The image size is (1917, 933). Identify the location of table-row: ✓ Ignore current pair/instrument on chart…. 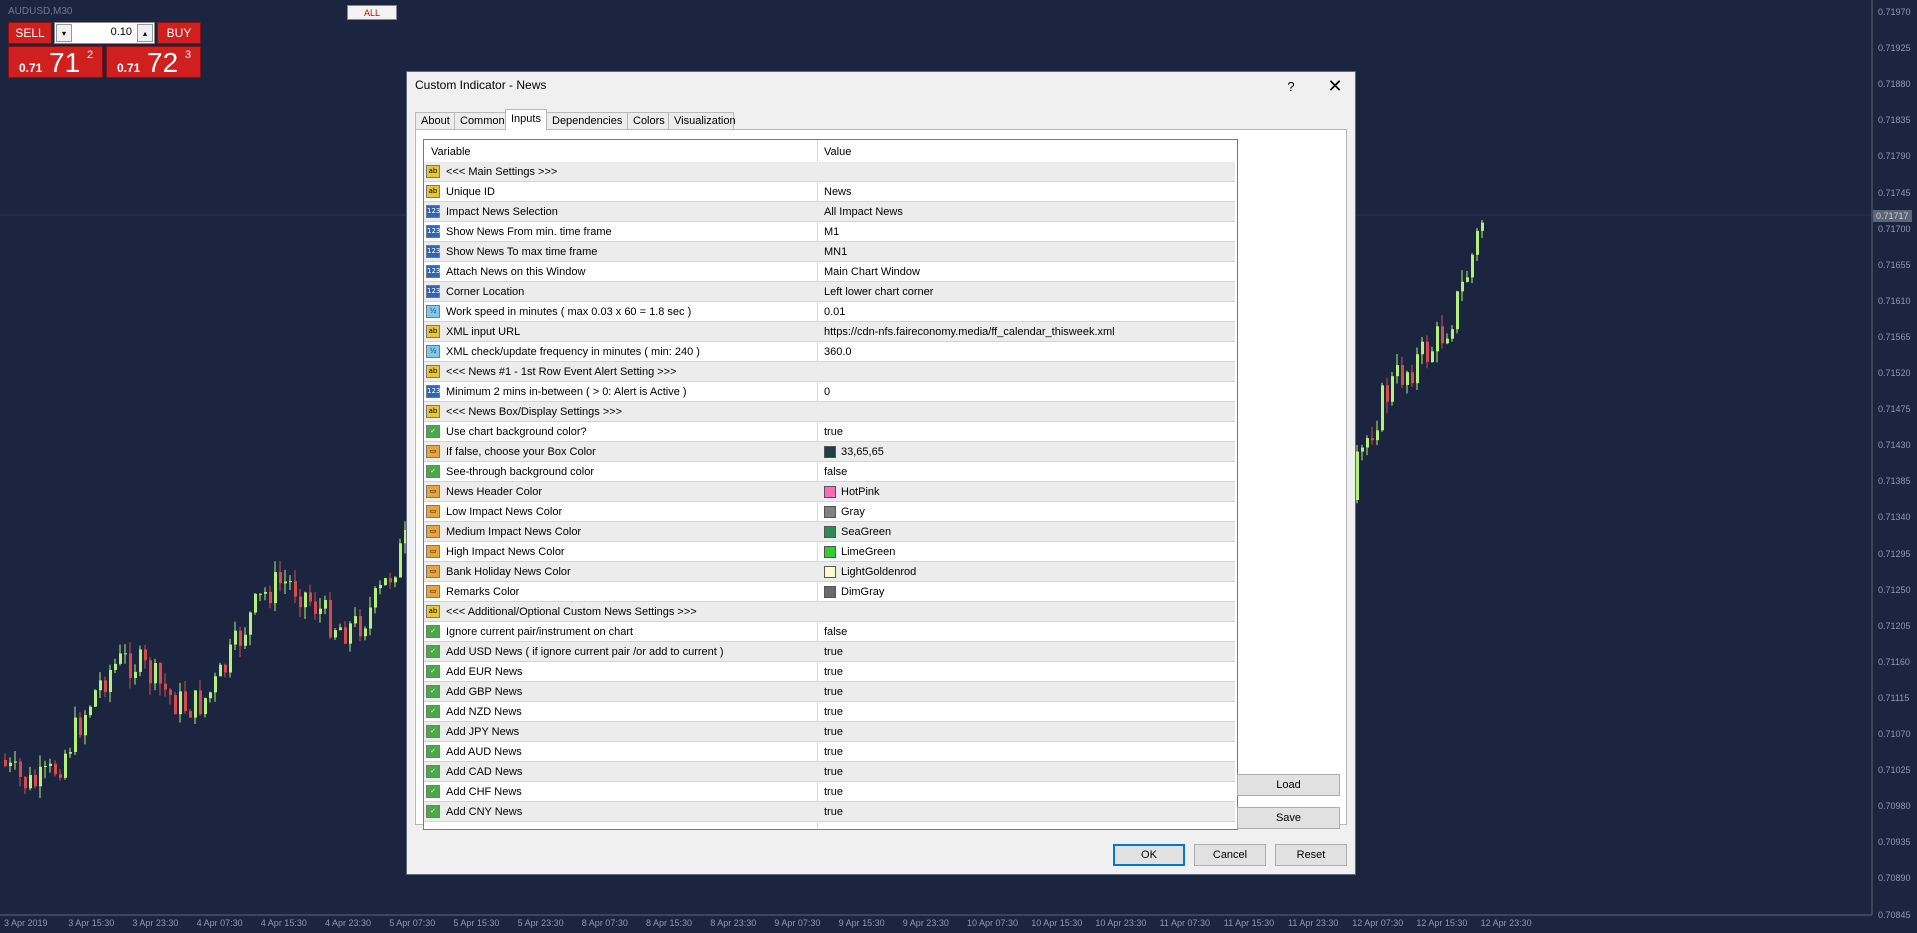
(829, 632).